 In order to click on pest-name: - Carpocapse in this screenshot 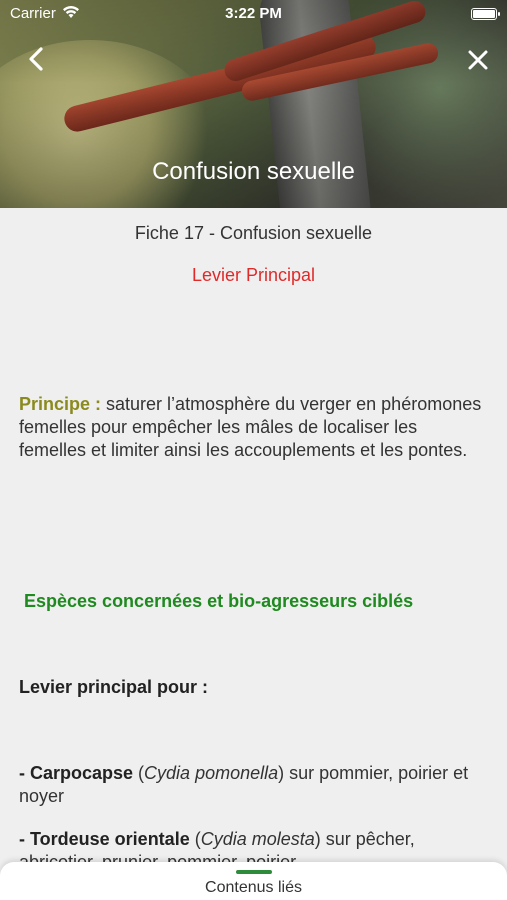, I will do `click(76, 773)`.